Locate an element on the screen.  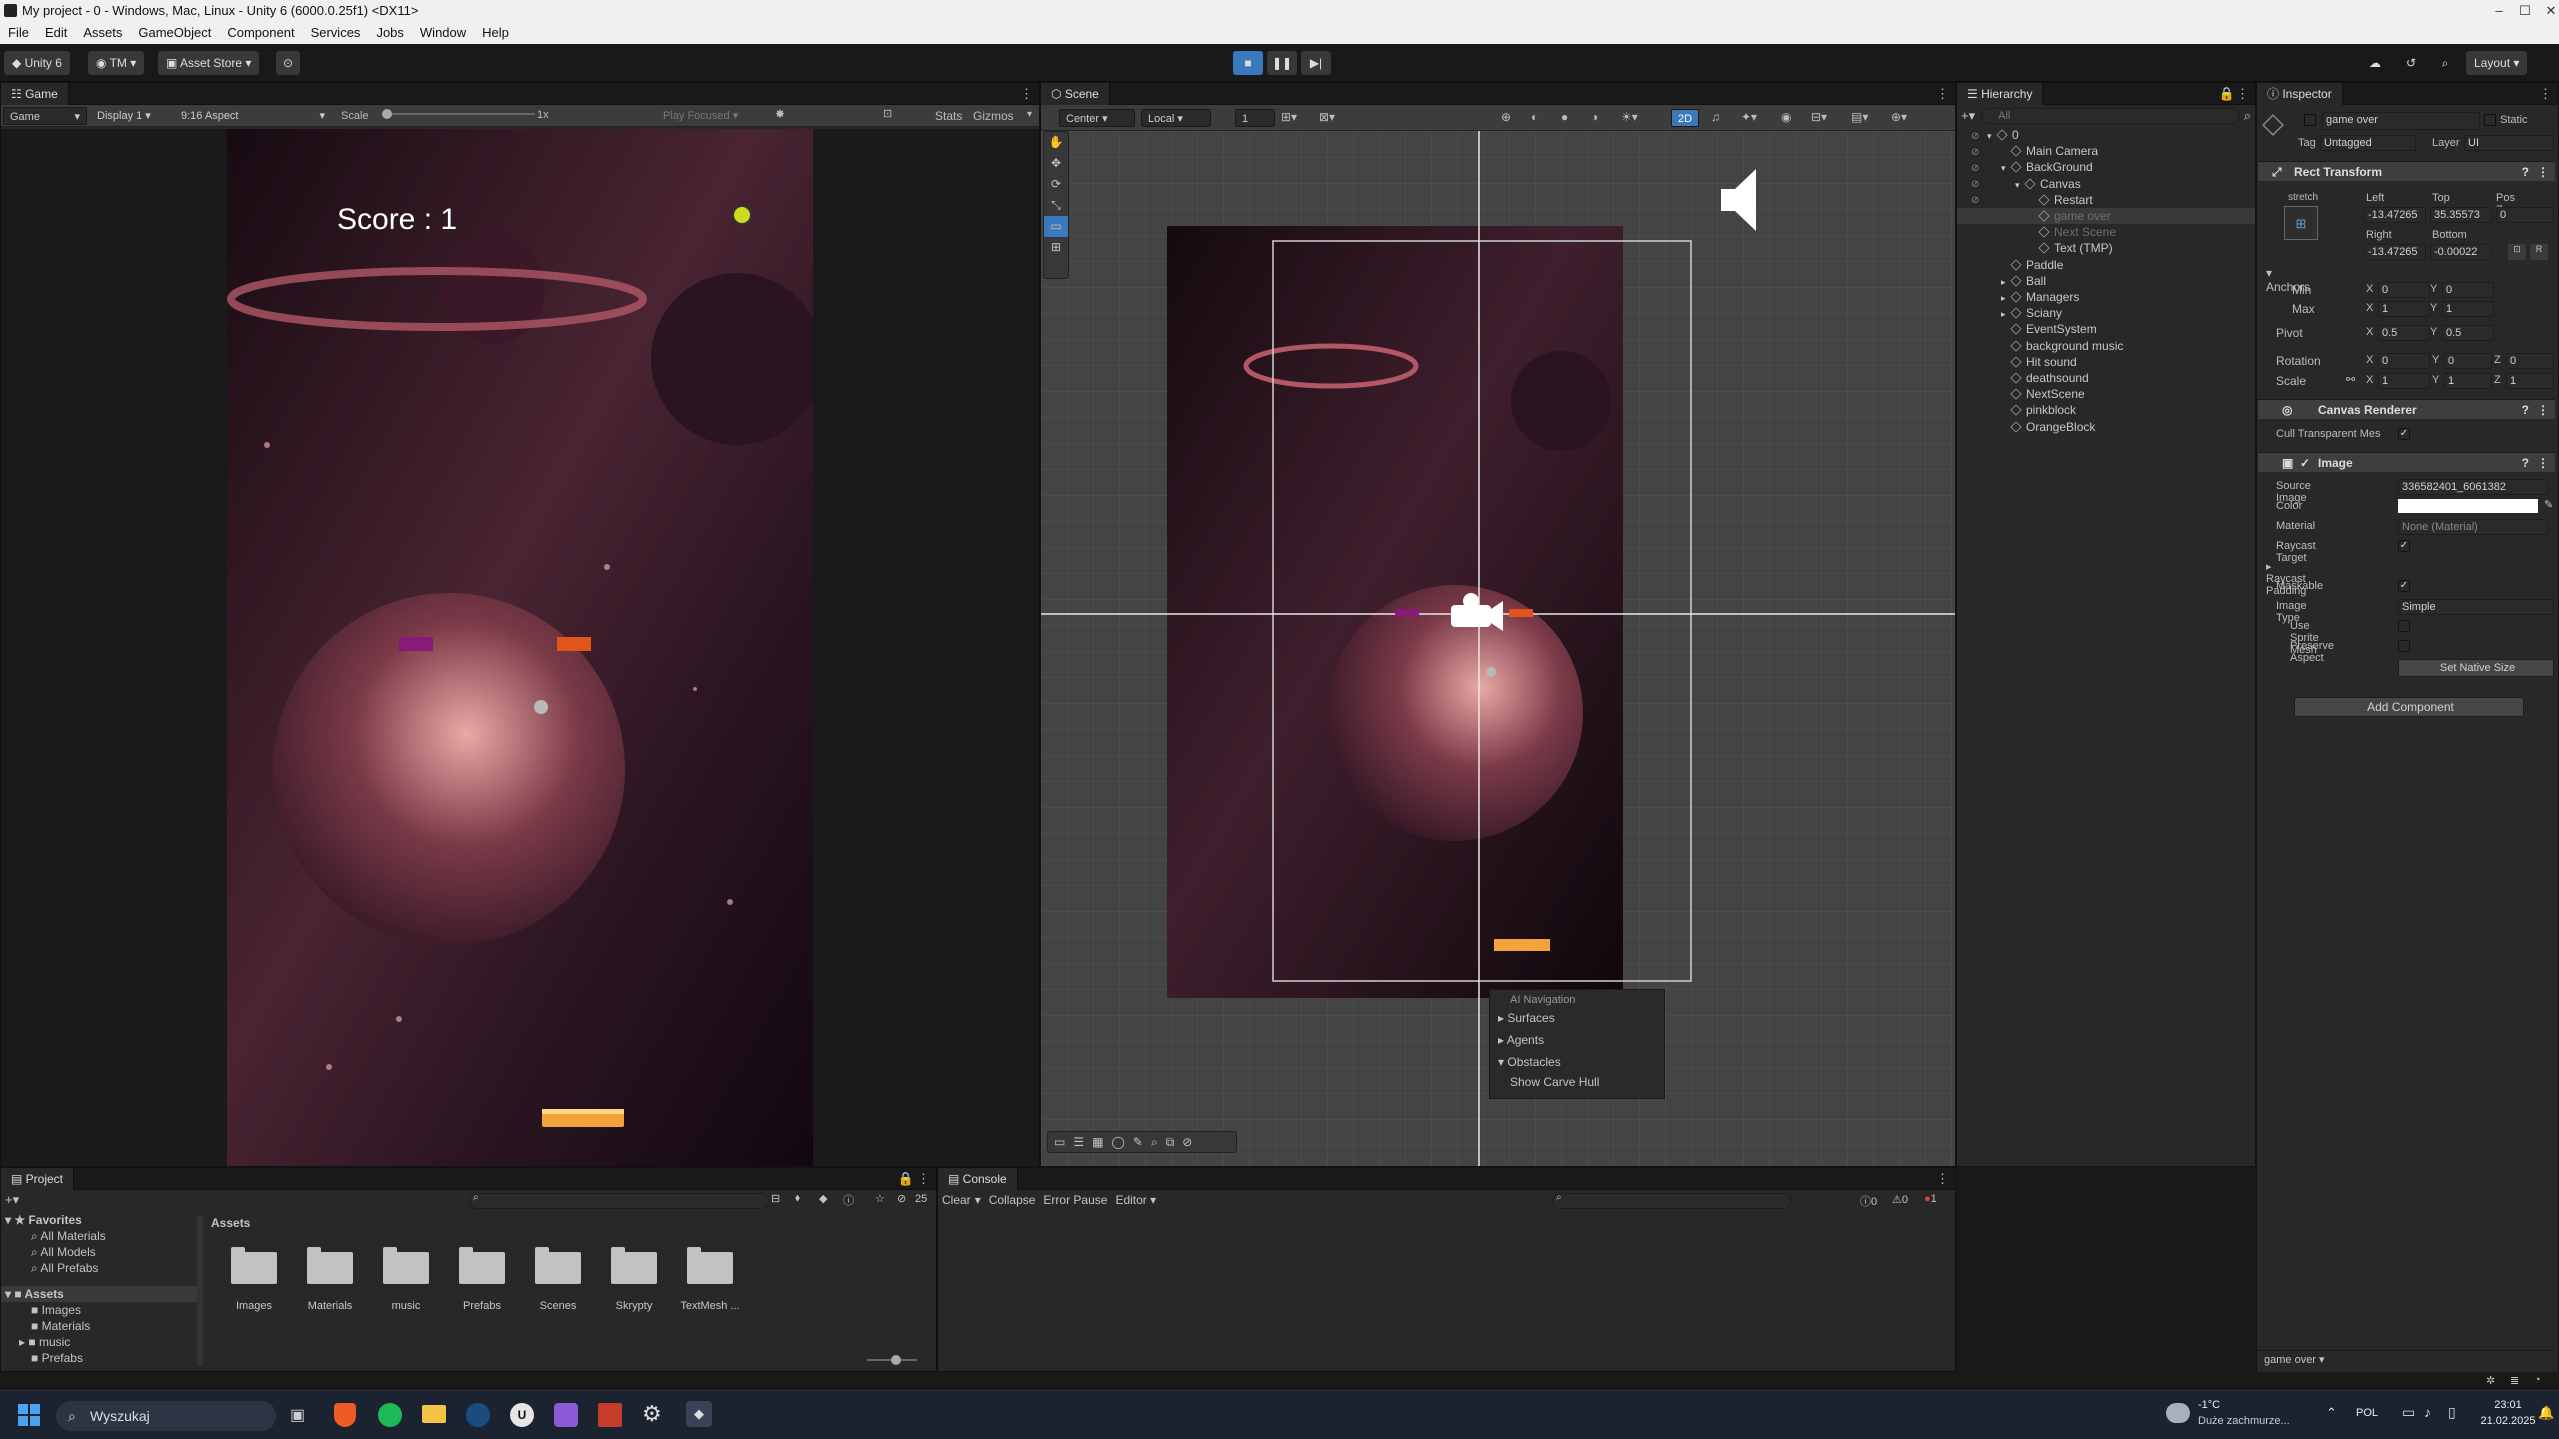
filter-type-icon: ⊟ is located at coordinates (775, 1198).